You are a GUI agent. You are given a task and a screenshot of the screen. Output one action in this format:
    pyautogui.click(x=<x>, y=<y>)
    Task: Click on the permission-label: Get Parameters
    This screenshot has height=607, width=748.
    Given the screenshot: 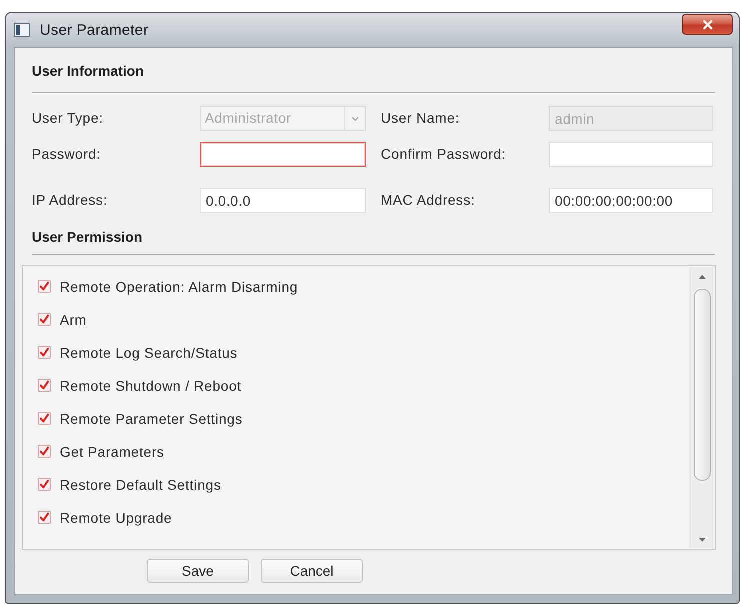 What is the action you would take?
    pyautogui.click(x=112, y=452)
    